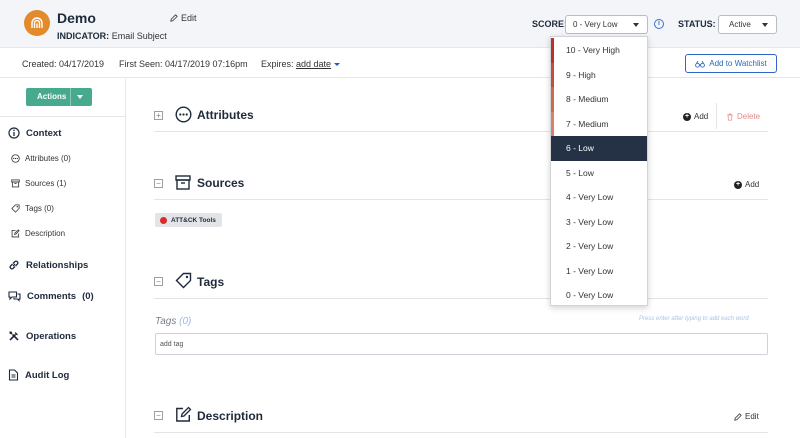 The height and width of the screenshot is (438, 800). I want to click on sidebar-item-description: Description, so click(38, 233).